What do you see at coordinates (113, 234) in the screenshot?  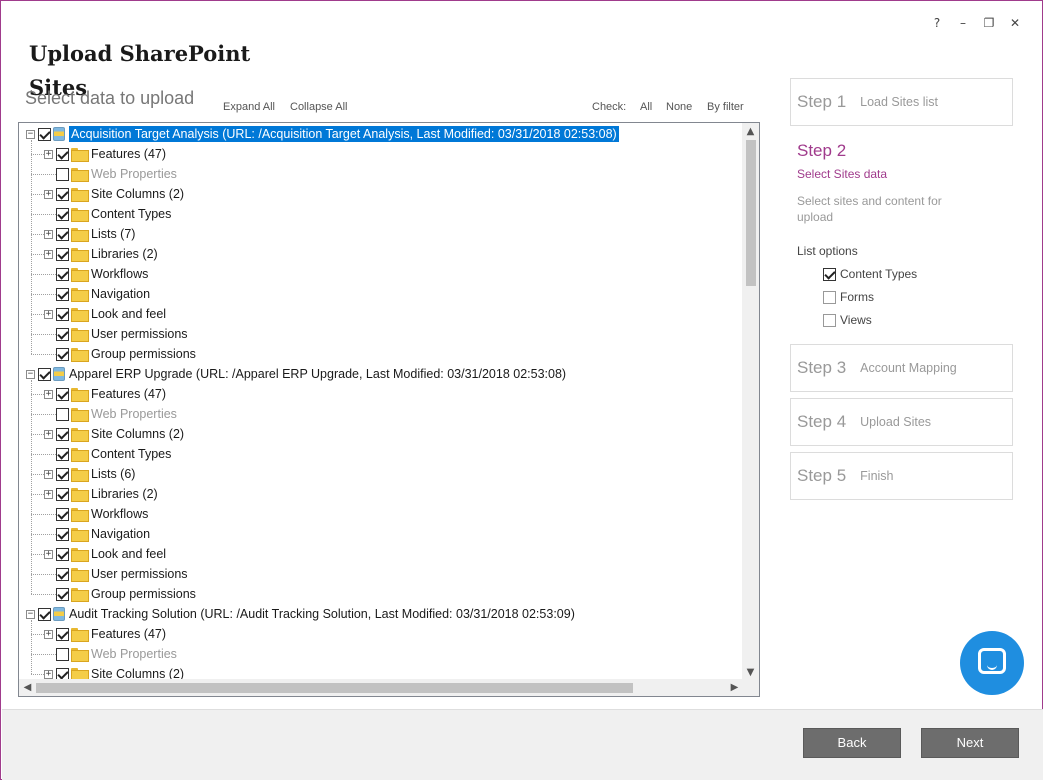 I see `tree-node-label: Lists (7)` at bounding box center [113, 234].